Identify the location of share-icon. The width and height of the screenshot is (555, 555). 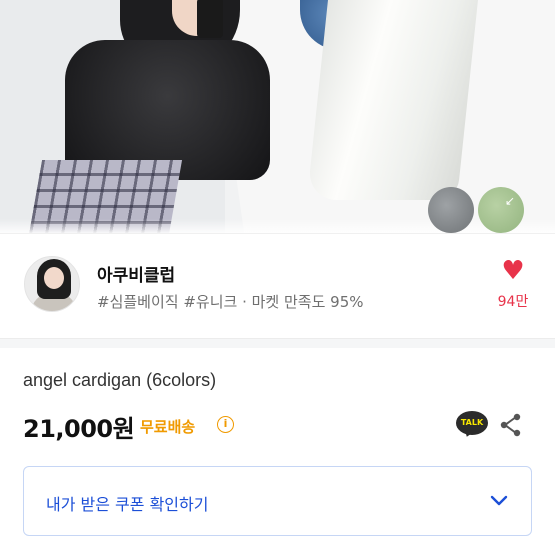
(511, 425).